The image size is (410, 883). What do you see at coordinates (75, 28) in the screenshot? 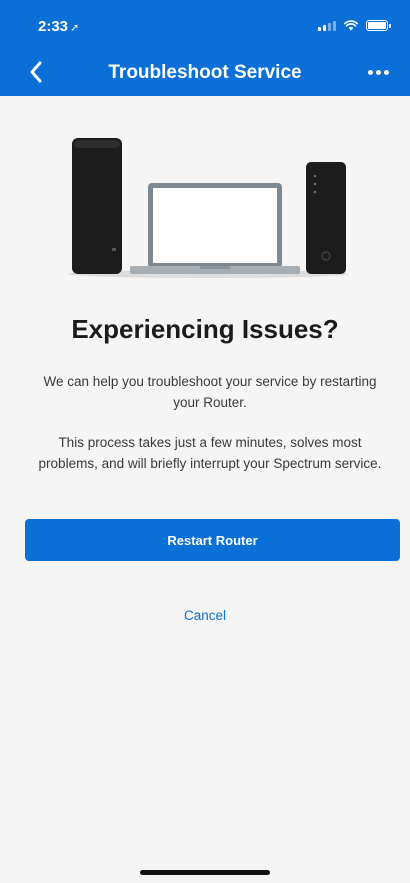
I see `location-arrow-icon: ➚` at bounding box center [75, 28].